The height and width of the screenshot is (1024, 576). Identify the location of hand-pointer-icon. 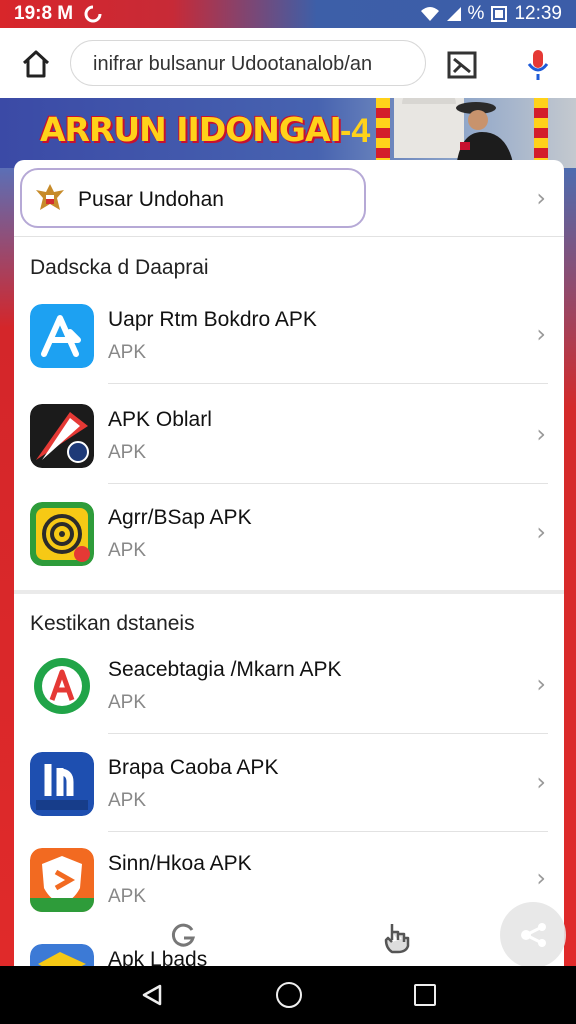
(397, 937).